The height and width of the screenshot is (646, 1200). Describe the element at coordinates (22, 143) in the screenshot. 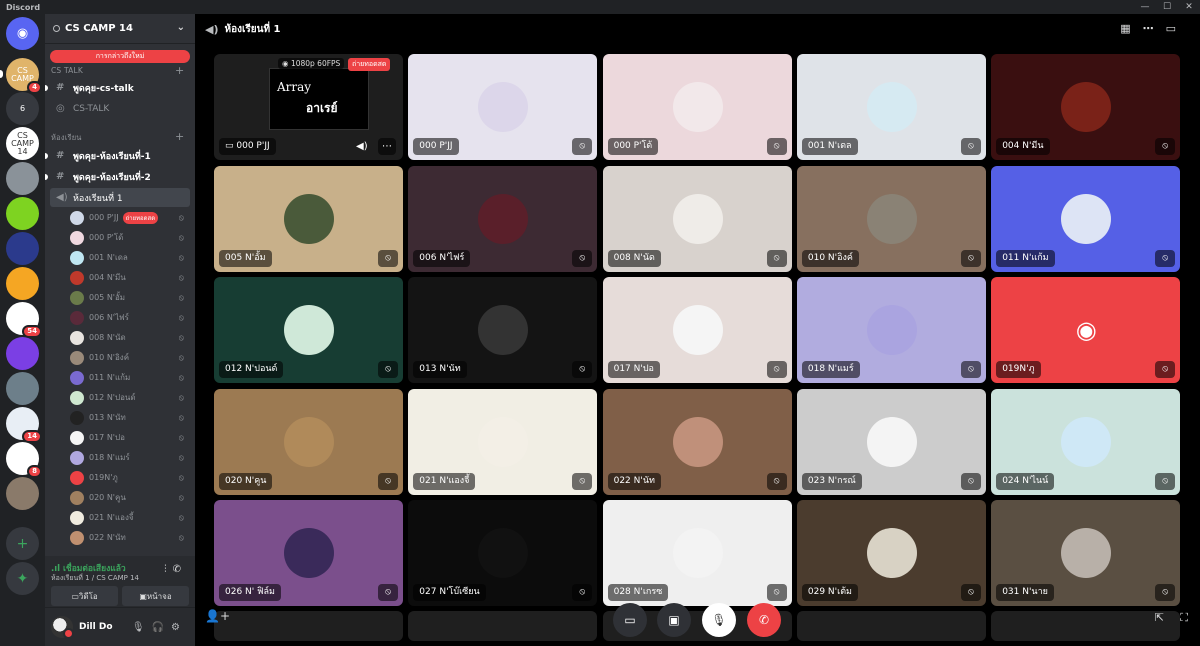

I see `server-icon: CS CAMP 14` at that location.